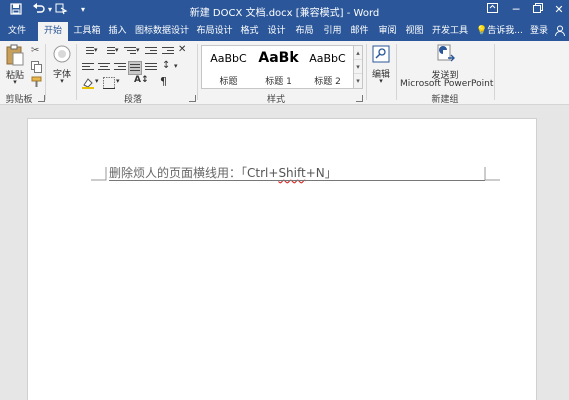  Describe the element at coordinates (41, 98) in the screenshot. I see `clipboard-launcher-icon` at that location.